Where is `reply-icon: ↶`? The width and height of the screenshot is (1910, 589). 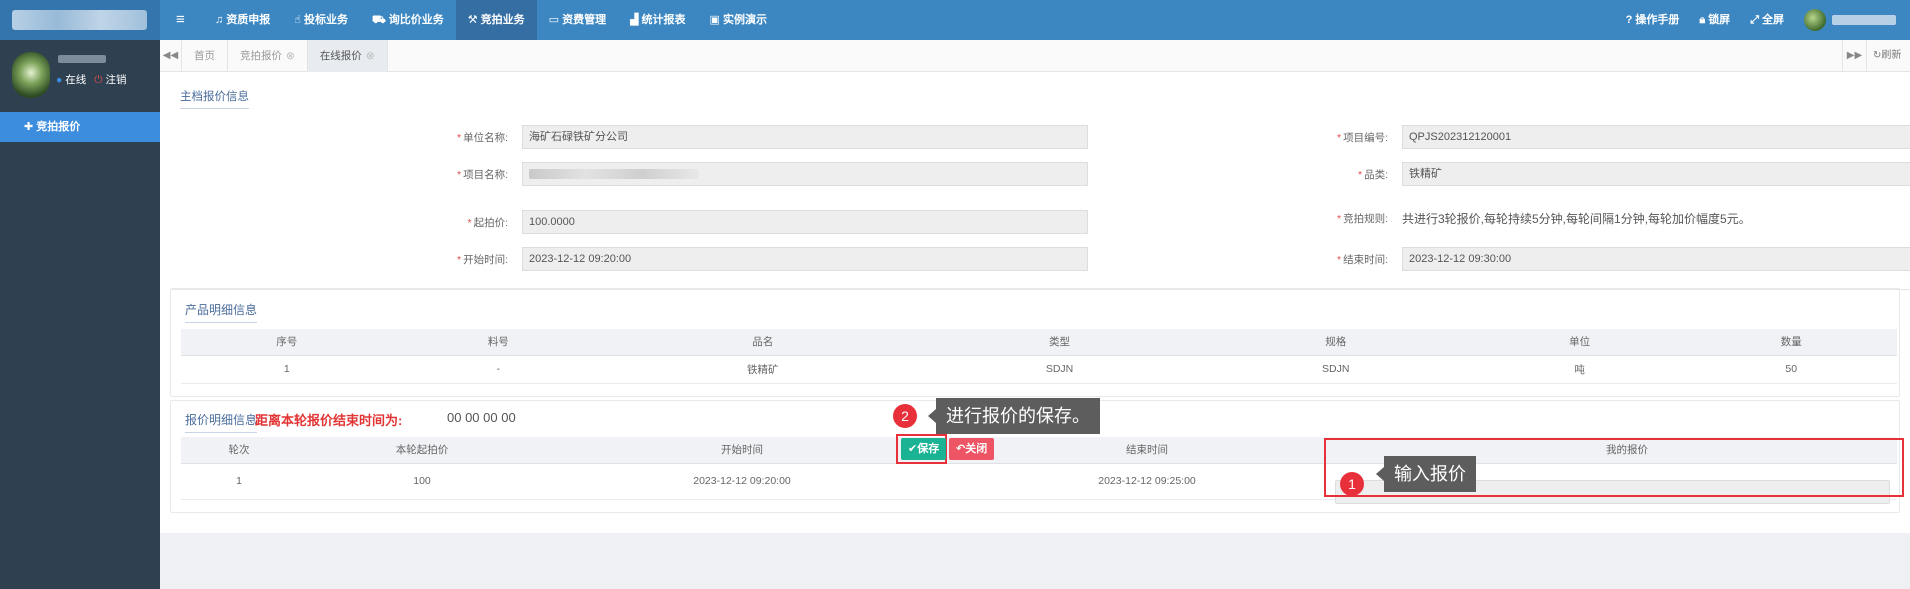 reply-icon: ↶ is located at coordinates (961, 449).